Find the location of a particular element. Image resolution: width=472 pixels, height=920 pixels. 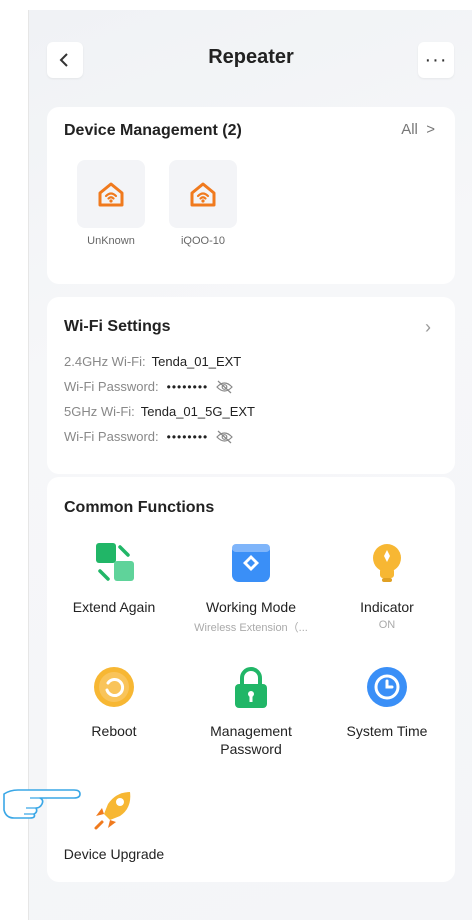

wifi-24-ssid: Tenda_01_EXT is located at coordinates (196, 361).